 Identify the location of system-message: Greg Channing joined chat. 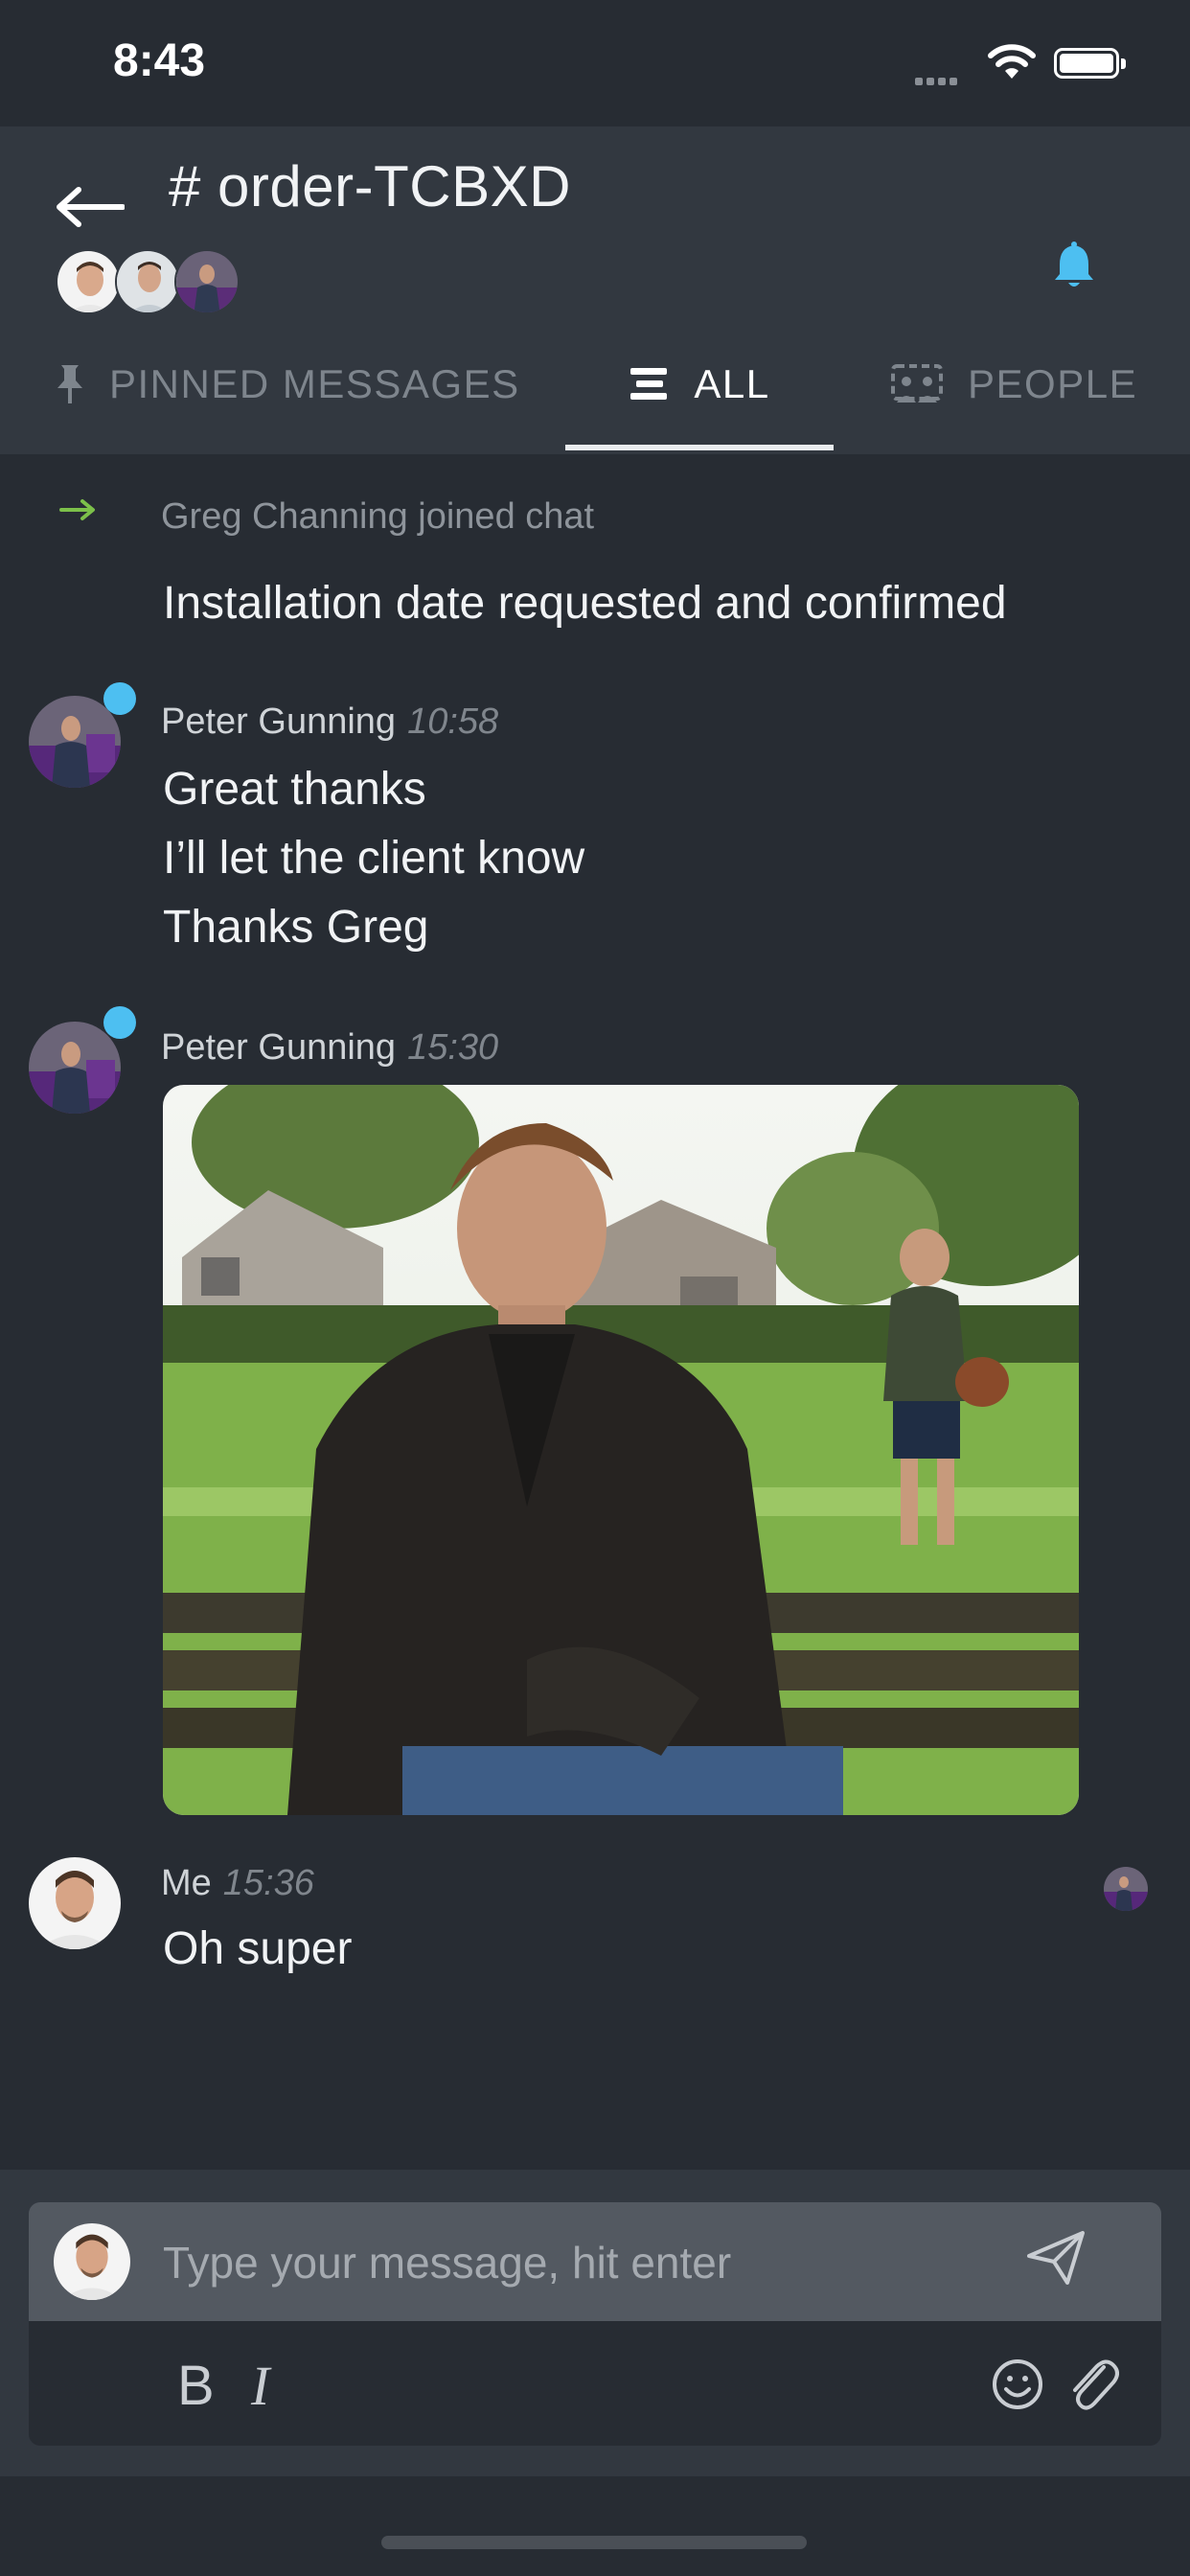
(378, 516).